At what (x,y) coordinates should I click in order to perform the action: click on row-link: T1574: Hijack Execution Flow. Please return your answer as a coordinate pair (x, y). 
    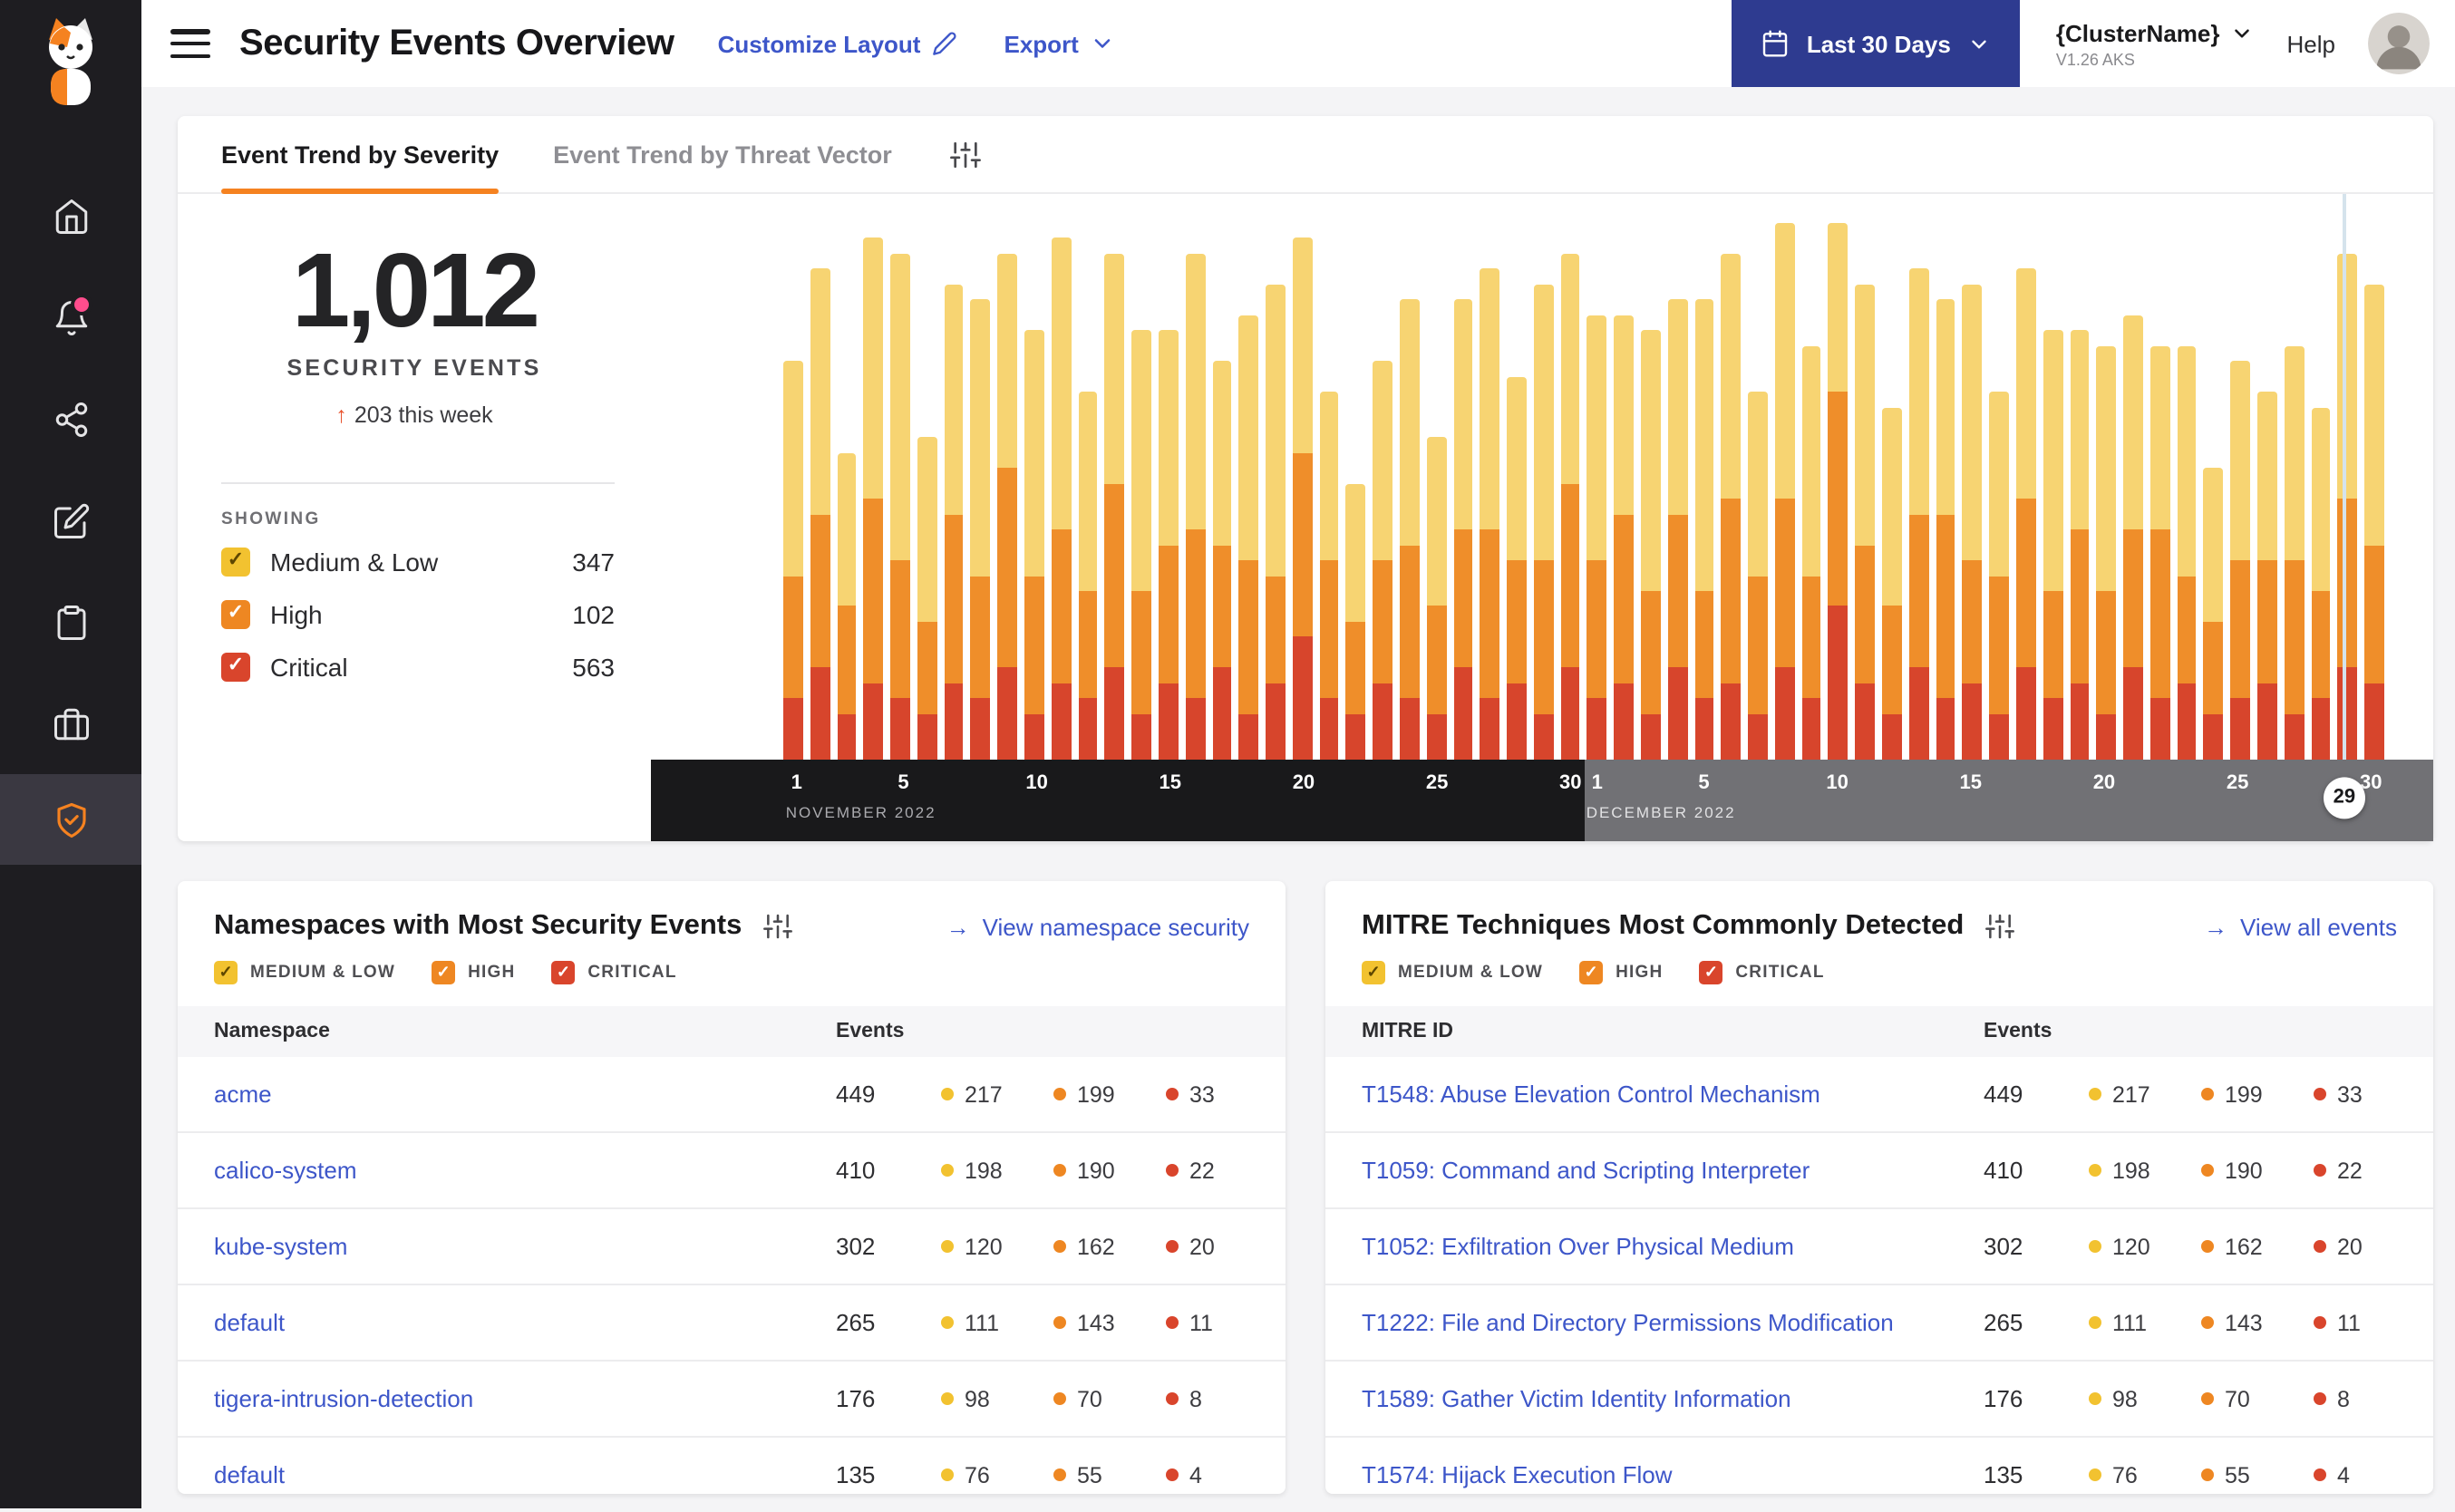
    Looking at the image, I should click on (1673, 1475).